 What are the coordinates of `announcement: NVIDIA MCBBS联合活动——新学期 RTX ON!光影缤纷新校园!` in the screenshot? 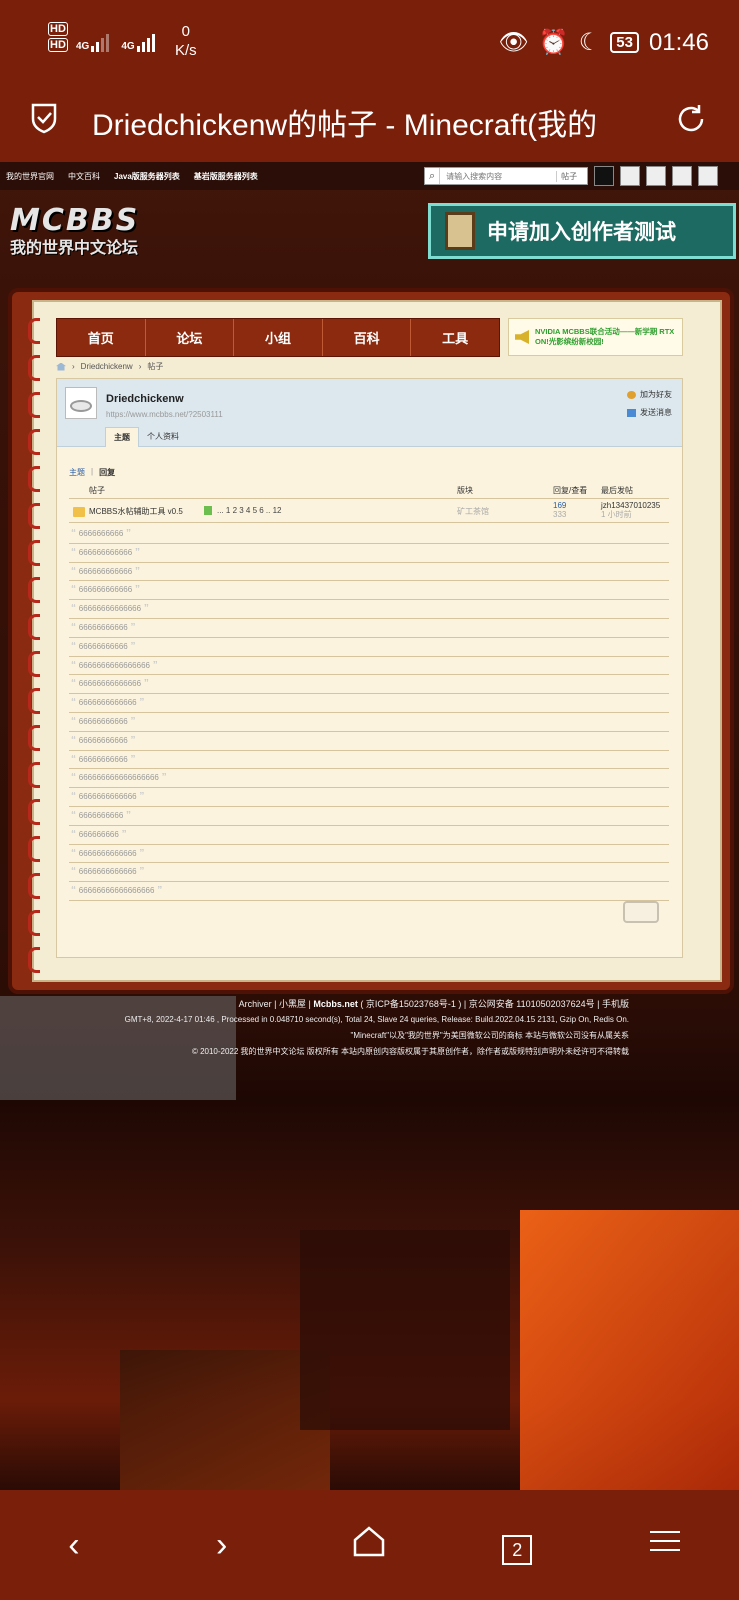 It's located at (595, 337).